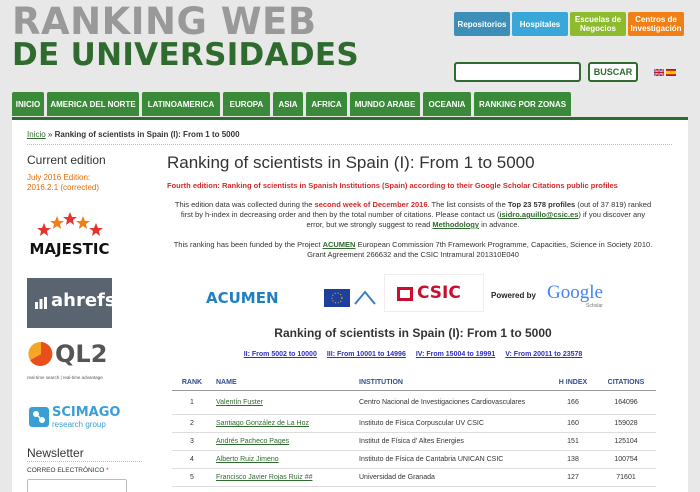 Image resolution: width=700 pixels, height=492 pixels. I want to click on sponsor-logos: ACUMEN CSIC Powered by Google Scholar, so click(412, 295).